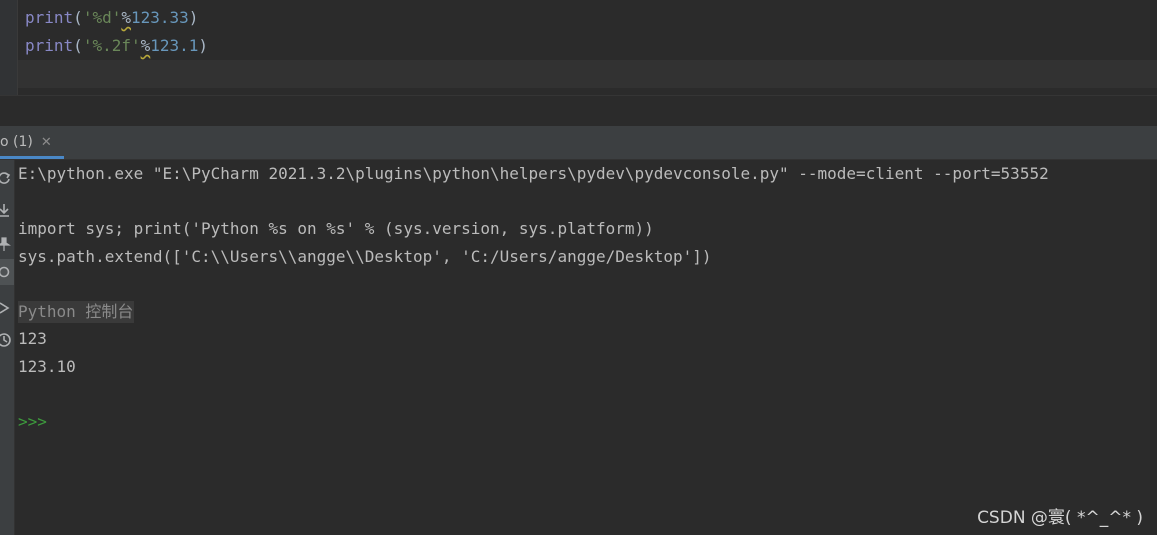 The width and height of the screenshot is (1157, 535). What do you see at coordinates (111, 45) in the screenshot?
I see `code-string: '%.2f'` at bounding box center [111, 45].